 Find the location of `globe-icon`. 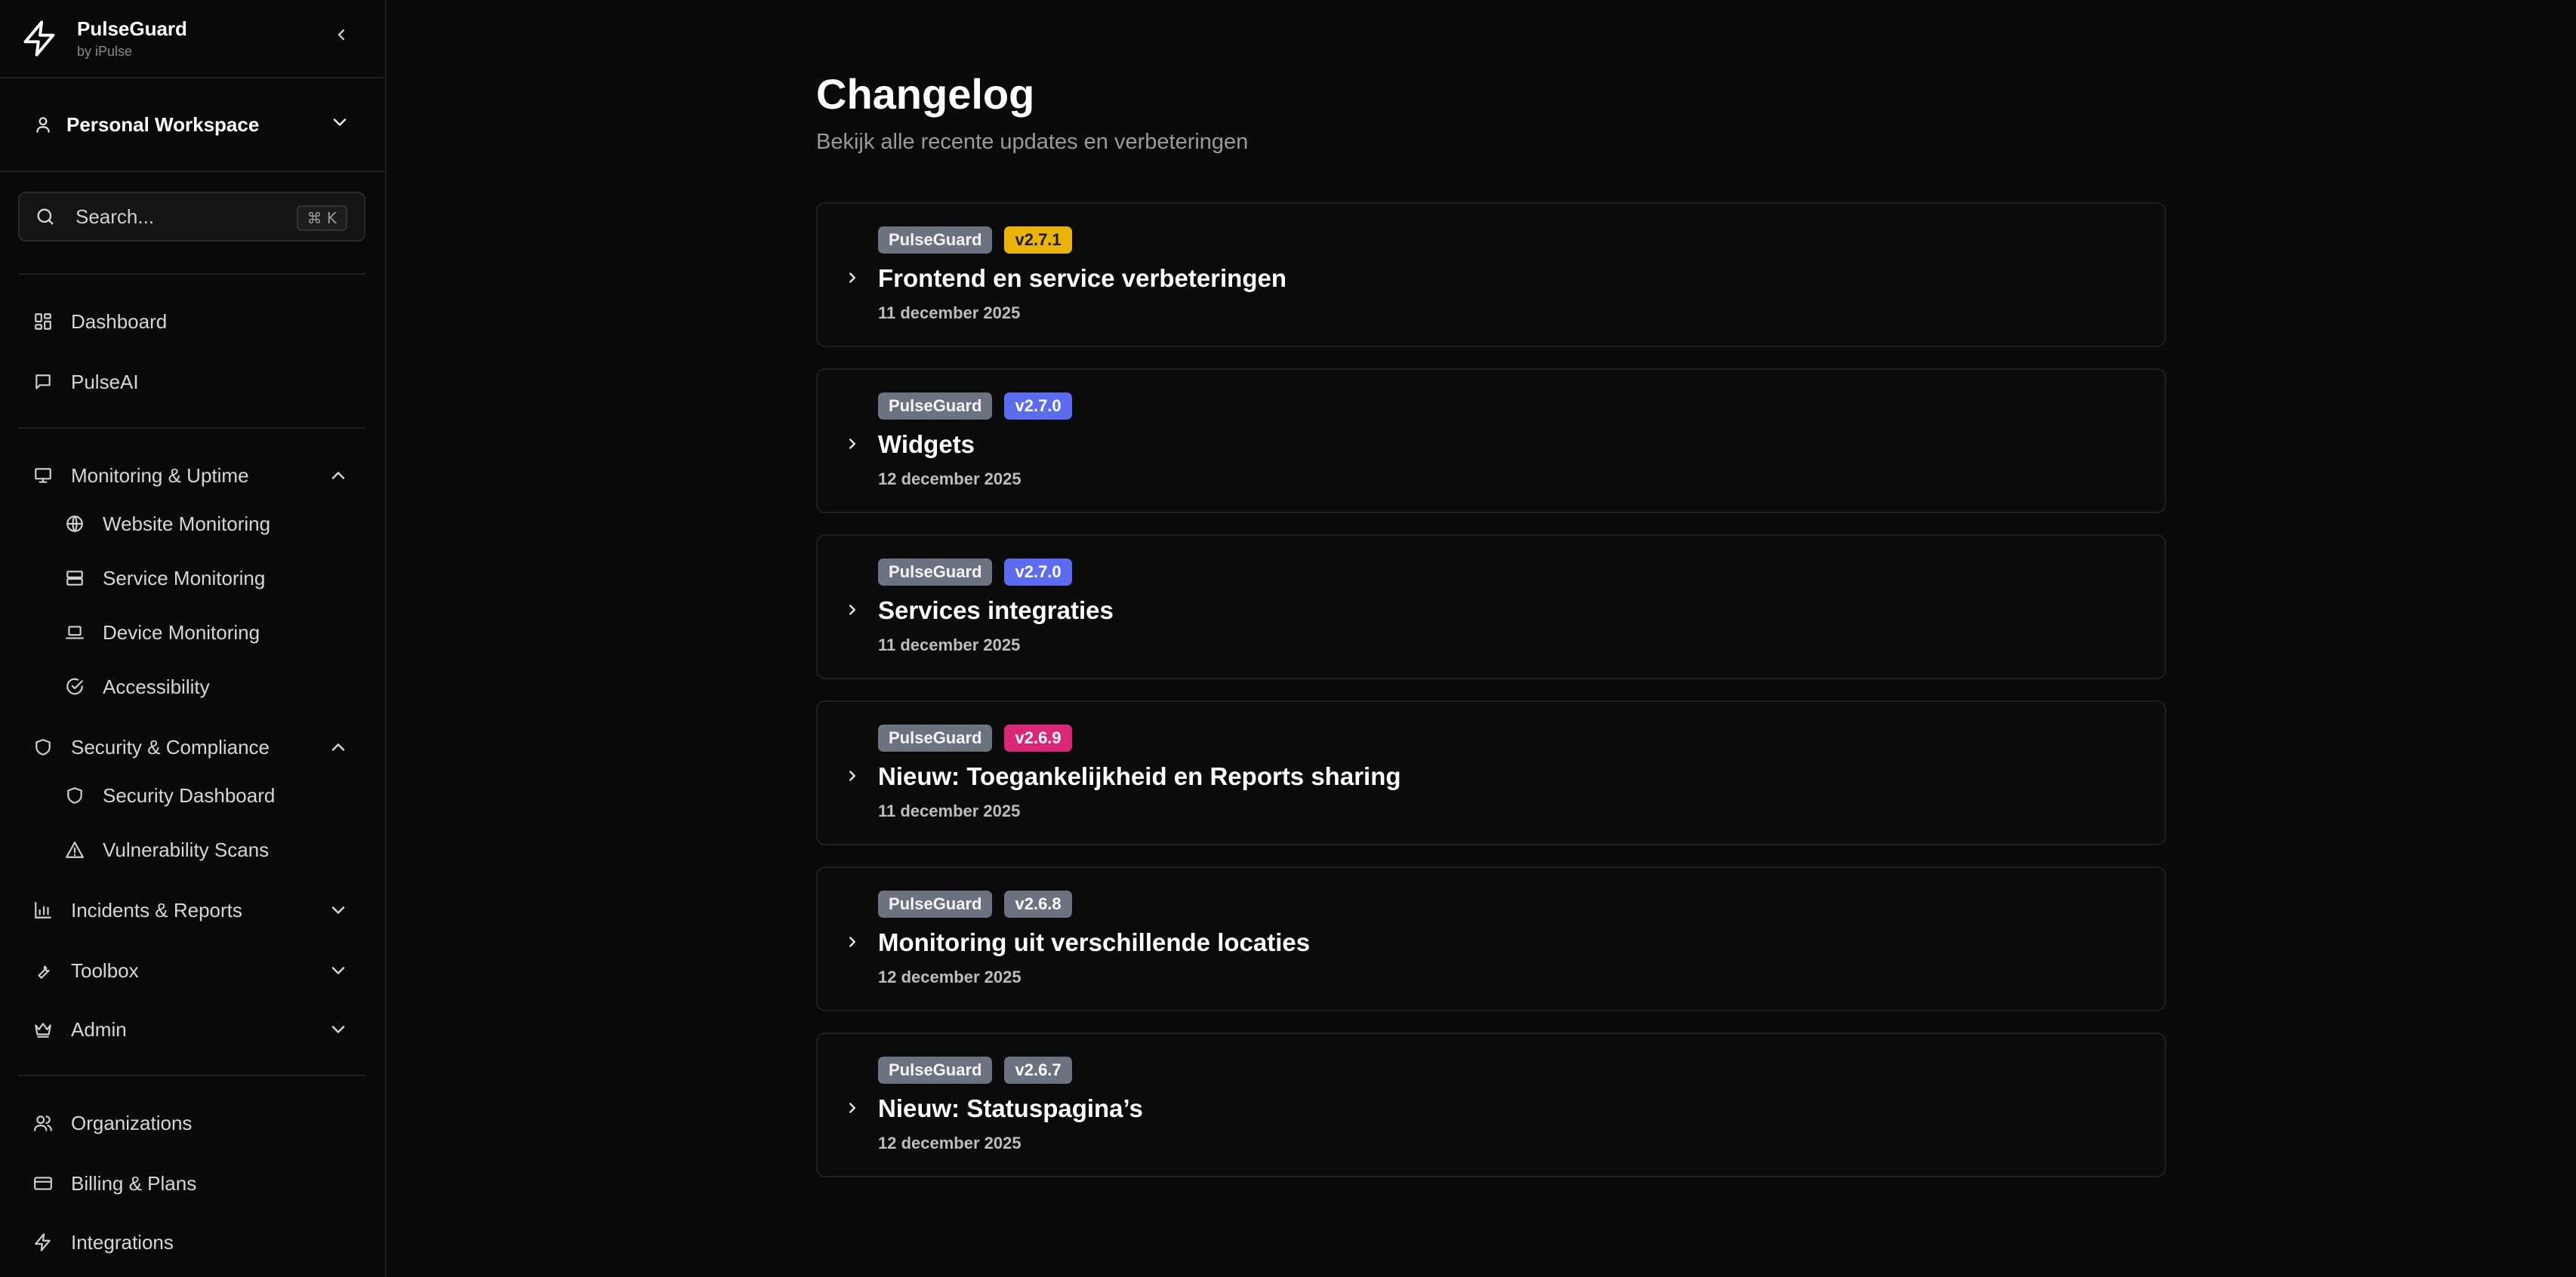

globe-icon is located at coordinates (75, 524).